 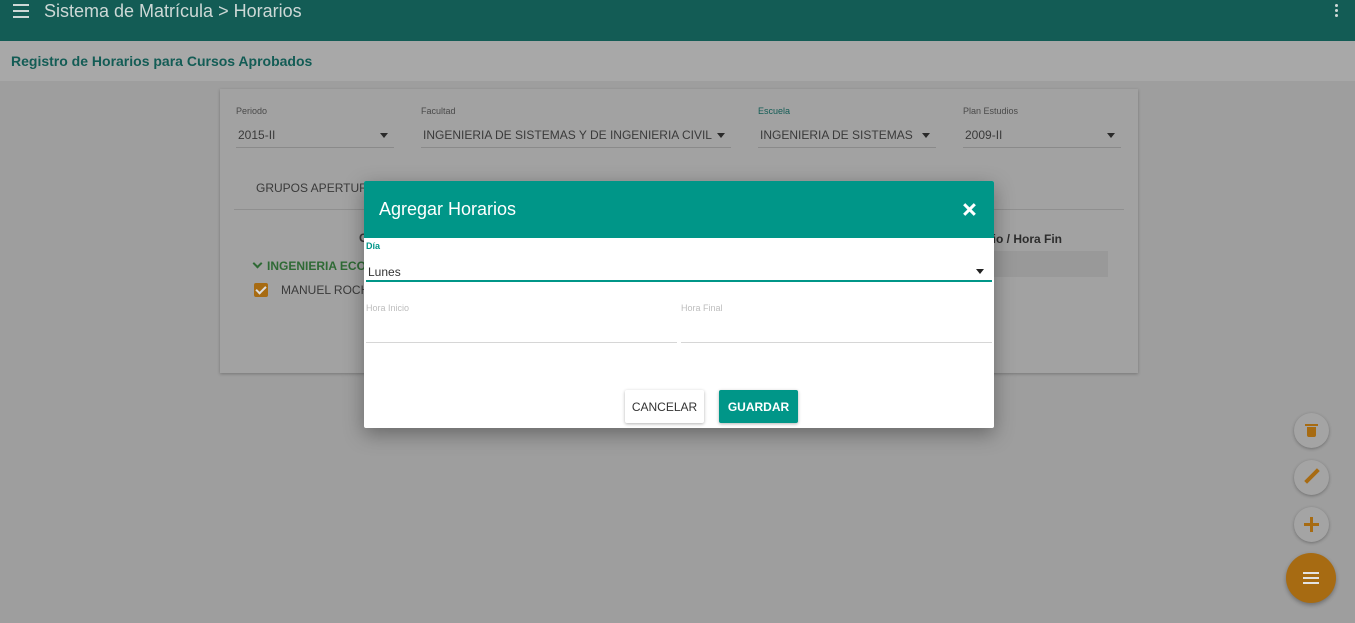 What do you see at coordinates (774, 111) in the screenshot?
I see `escuela-label: Escuela` at bounding box center [774, 111].